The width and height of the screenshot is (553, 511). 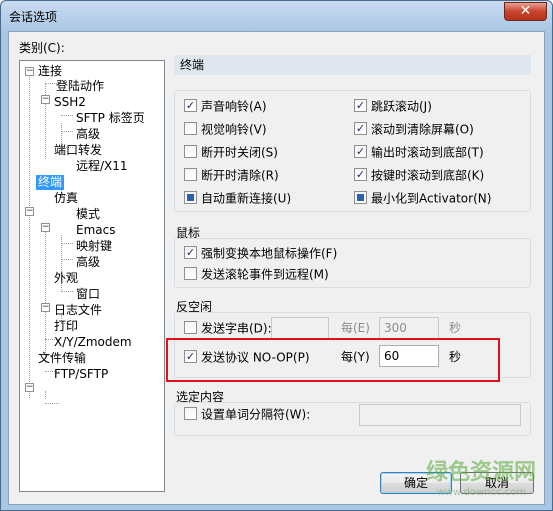 I want to click on send-wheel-events-checkbox: 发送滚轮事件到远程(M), so click(x=256, y=274).